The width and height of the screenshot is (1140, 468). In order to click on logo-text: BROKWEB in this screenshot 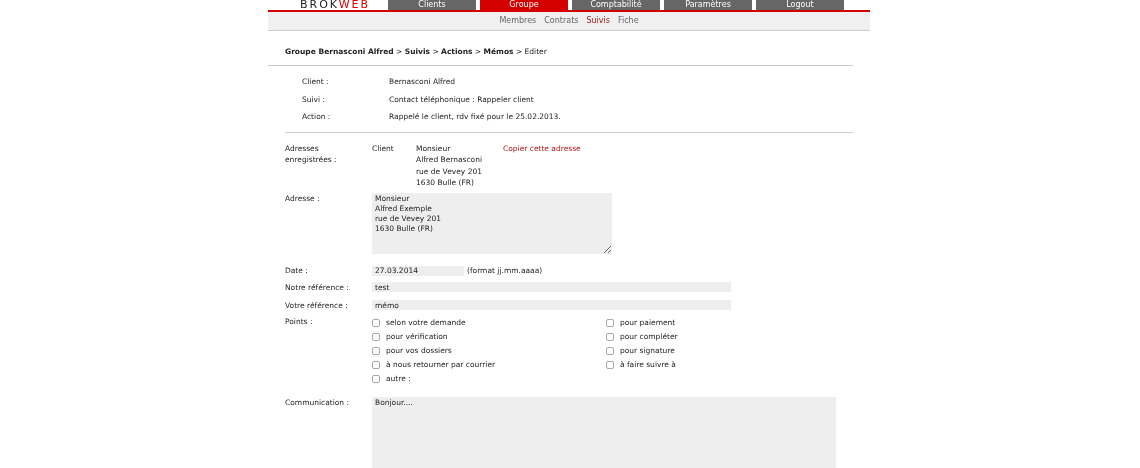, I will do `click(335, 5)`.